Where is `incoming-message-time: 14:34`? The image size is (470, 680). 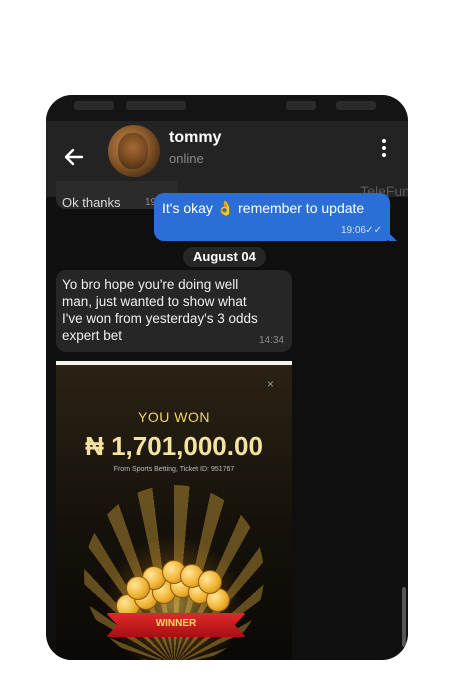
incoming-message-time: 14:34 is located at coordinates (271, 340).